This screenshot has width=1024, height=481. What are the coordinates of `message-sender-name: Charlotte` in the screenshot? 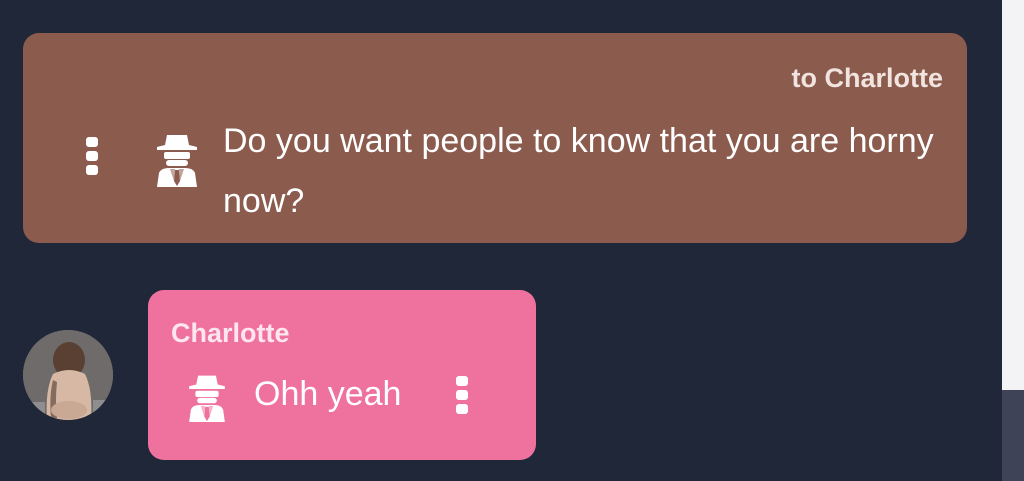 It's located at (230, 333).